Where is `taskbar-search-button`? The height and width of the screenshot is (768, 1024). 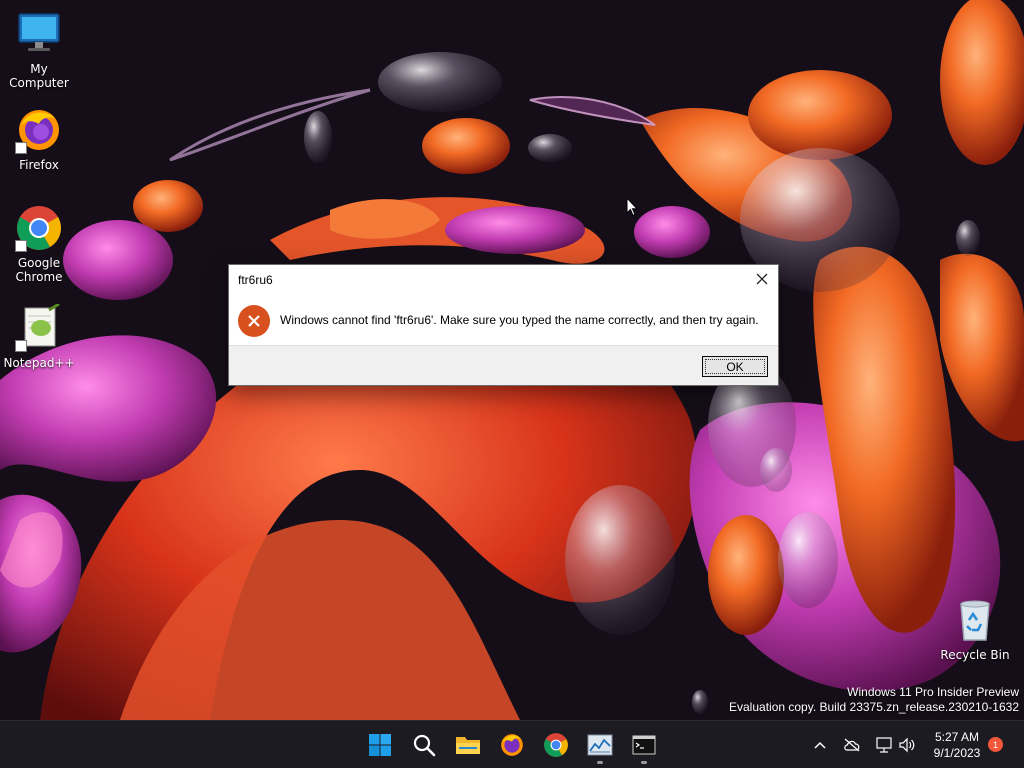 taskbar-search-button is located at coordinates (424, 745).